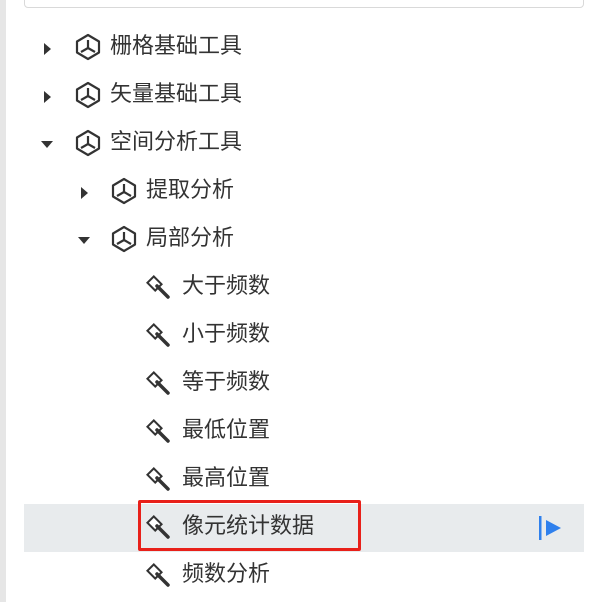 Image resolution: width=604 pixels, height=602 pixels. What do you see at coordinates (540, 528) in the screenshot?
I see `run-bar-icon` at bounding box center [540, 528].